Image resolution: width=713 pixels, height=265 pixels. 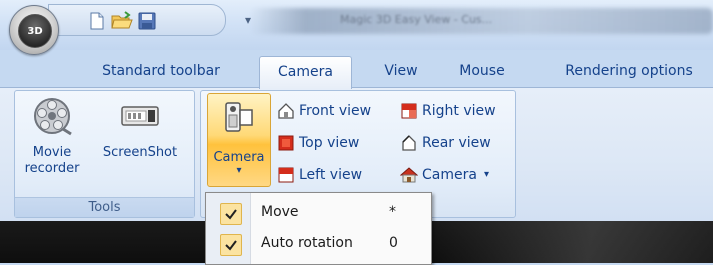 I want to click on new-document-button, so click(x=97, y=21).